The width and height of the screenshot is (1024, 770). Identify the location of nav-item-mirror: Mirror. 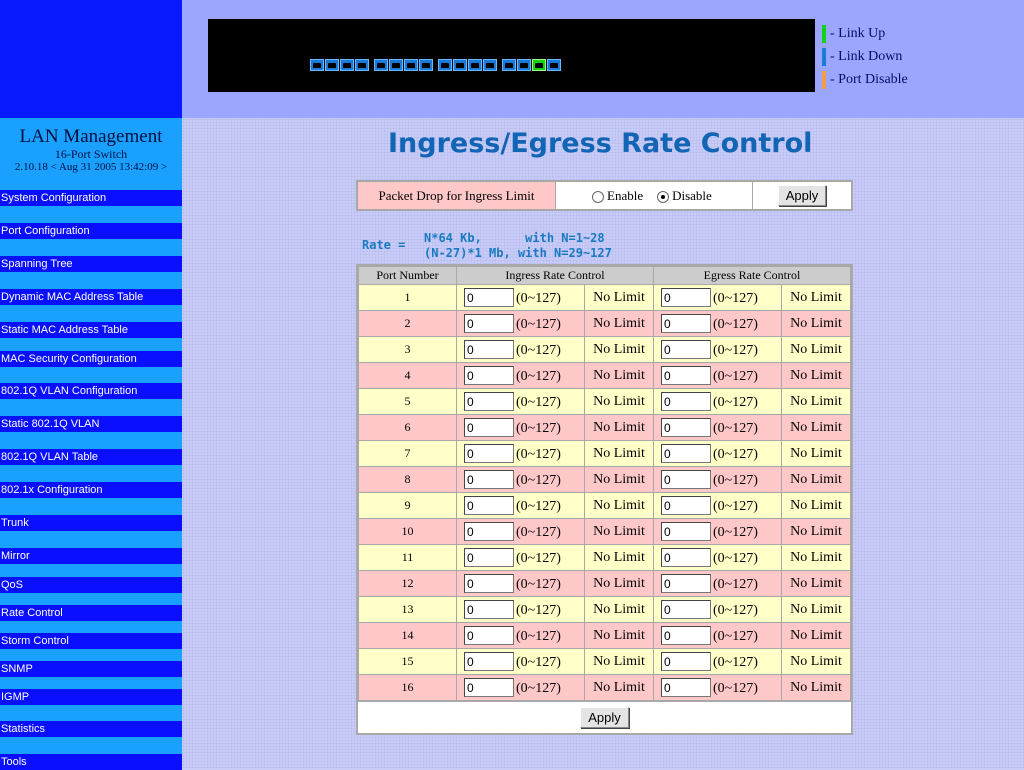
(91, 556).